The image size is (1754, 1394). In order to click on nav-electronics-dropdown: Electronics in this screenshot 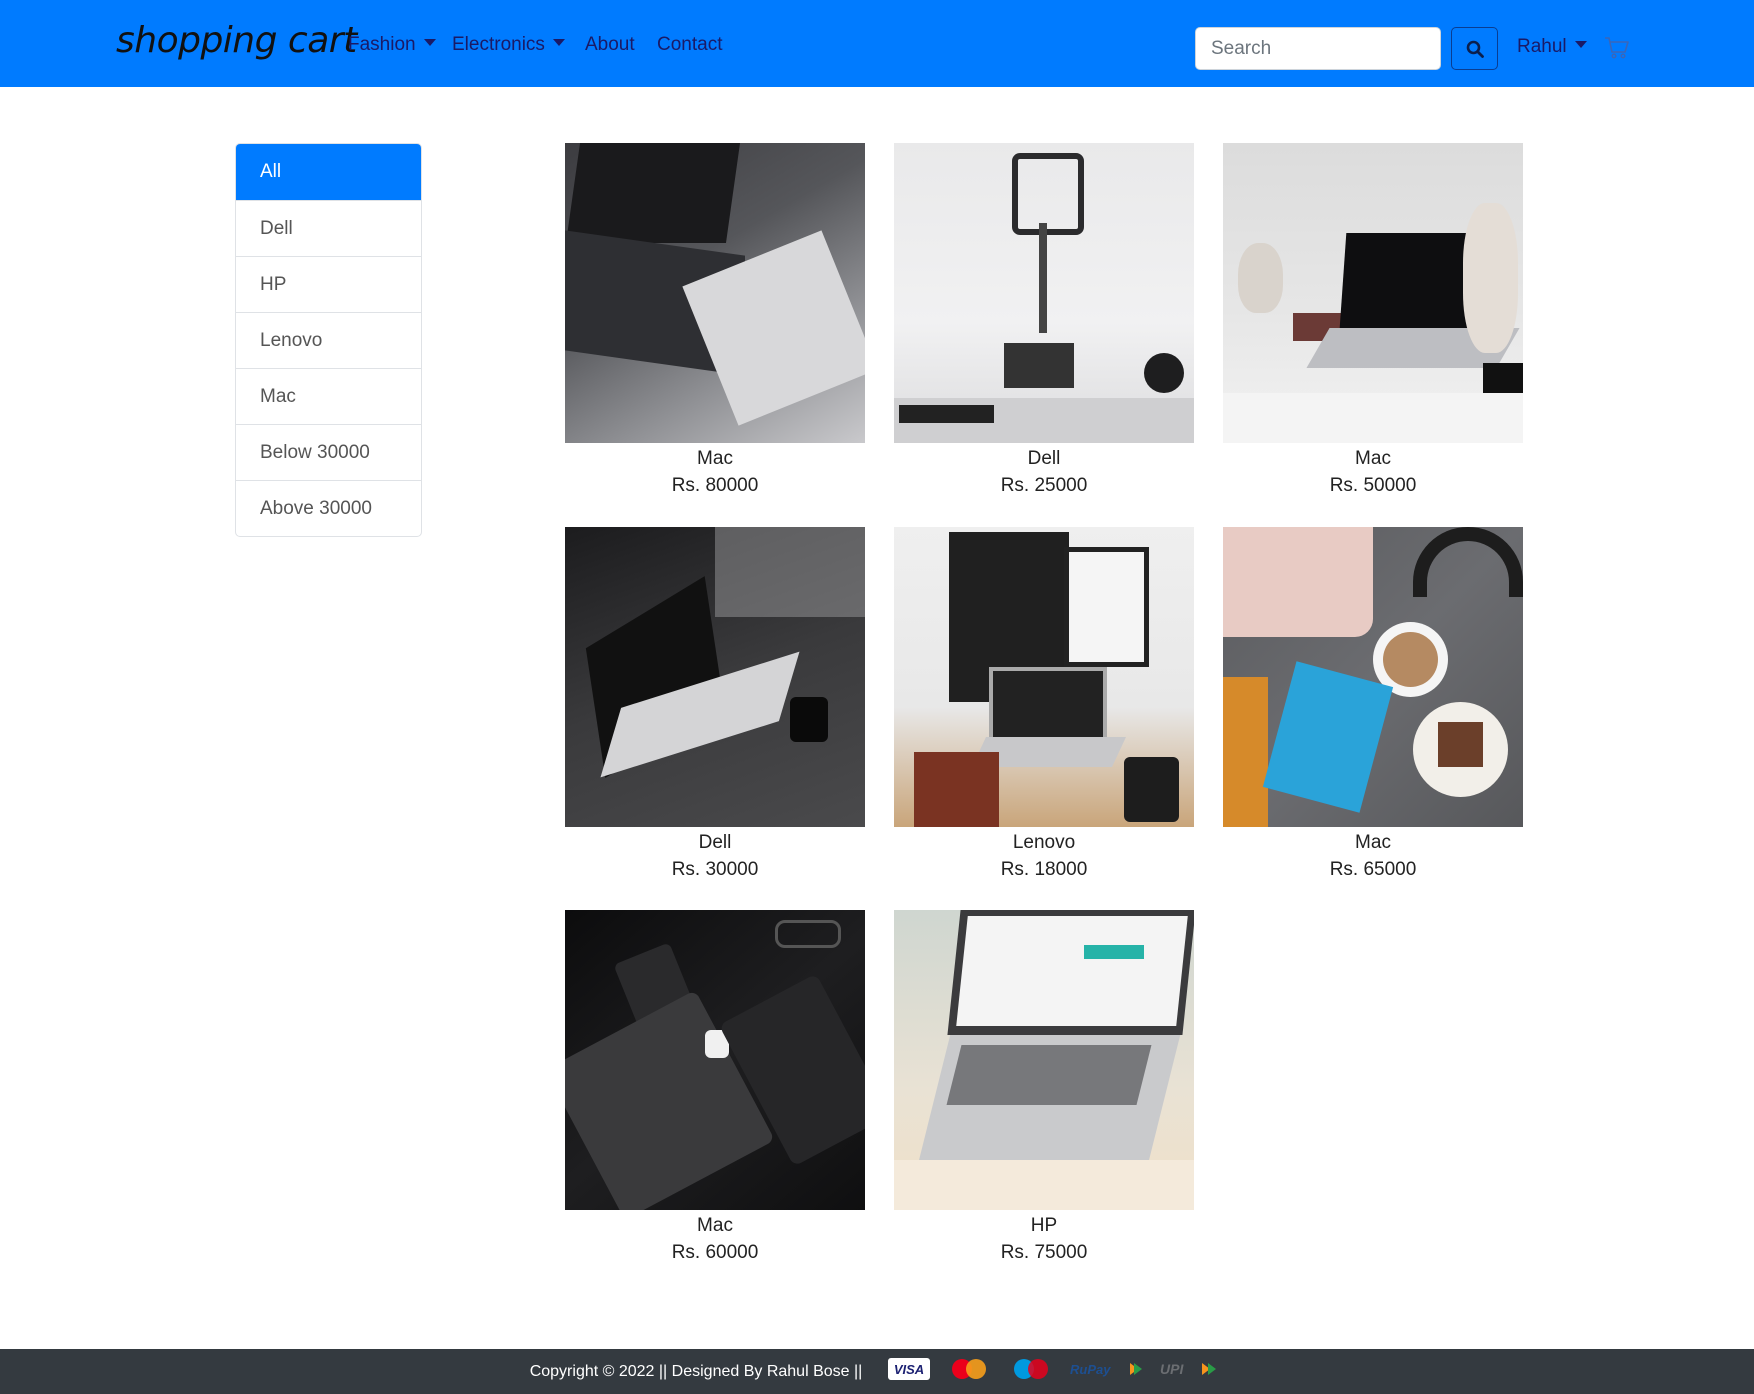, I will do `click(508, 45)`.